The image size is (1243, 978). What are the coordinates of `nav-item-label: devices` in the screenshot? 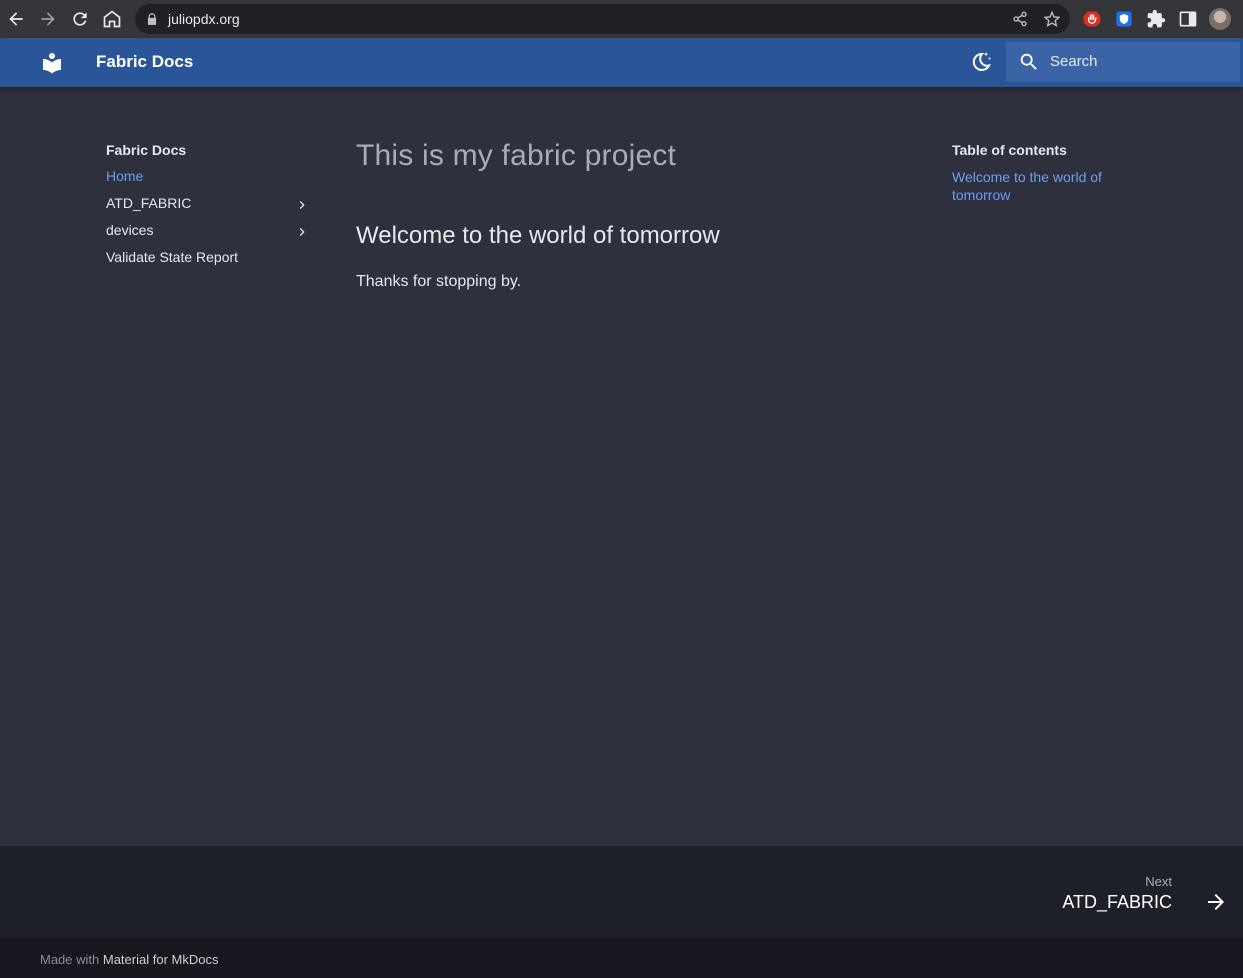 It's located at (130, 230).